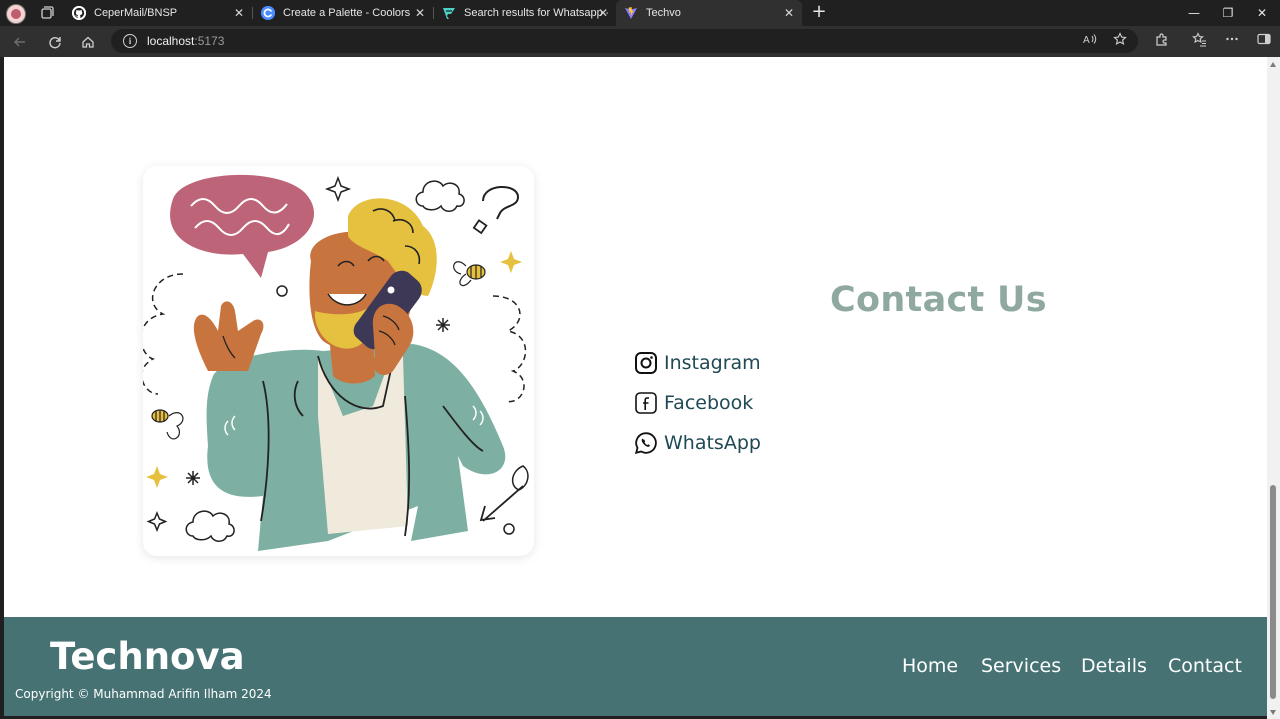 This screenshot has width=1280, height=719. I want to click on facebook-icon, so click(646, 403).